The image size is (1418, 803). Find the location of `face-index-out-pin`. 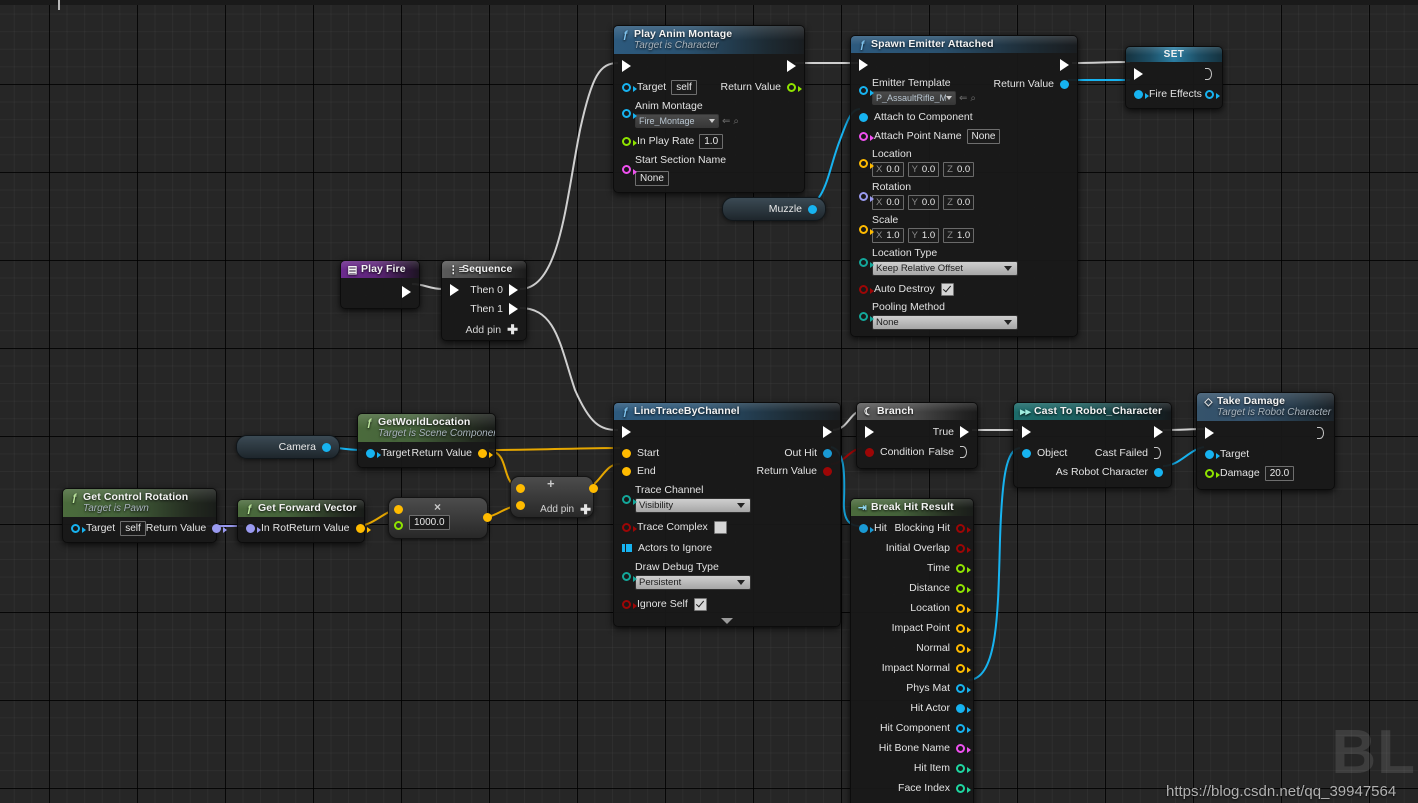

face-index-out-pin is located at coordinates (963, 788).